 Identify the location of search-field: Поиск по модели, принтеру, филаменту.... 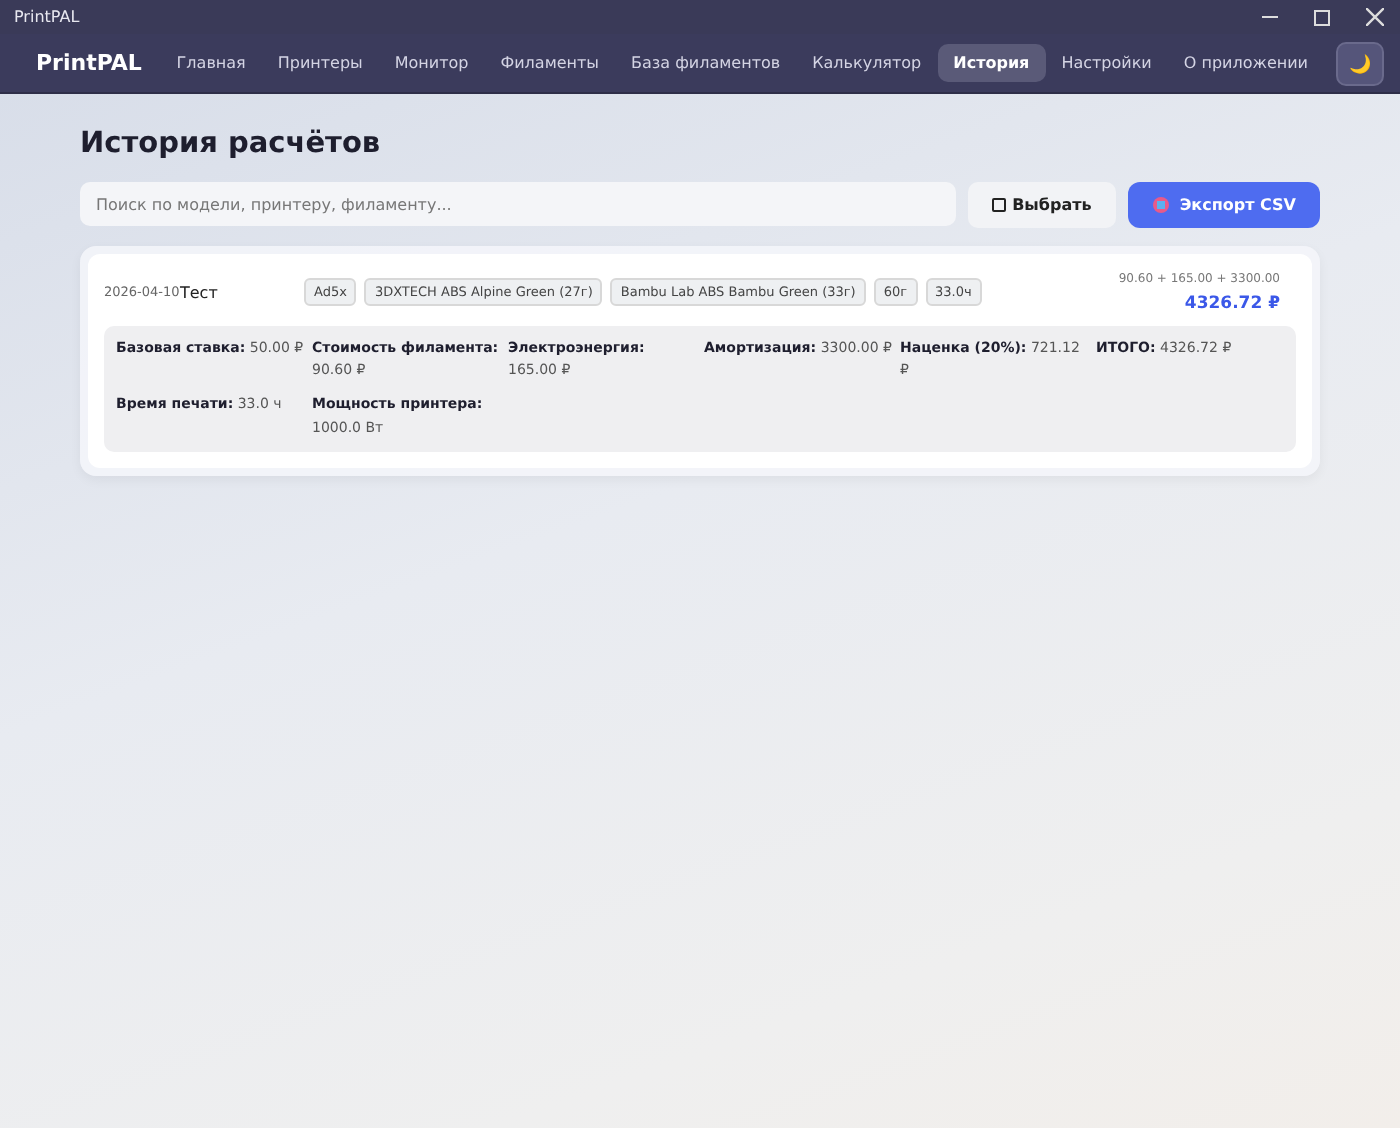
(518, 204).